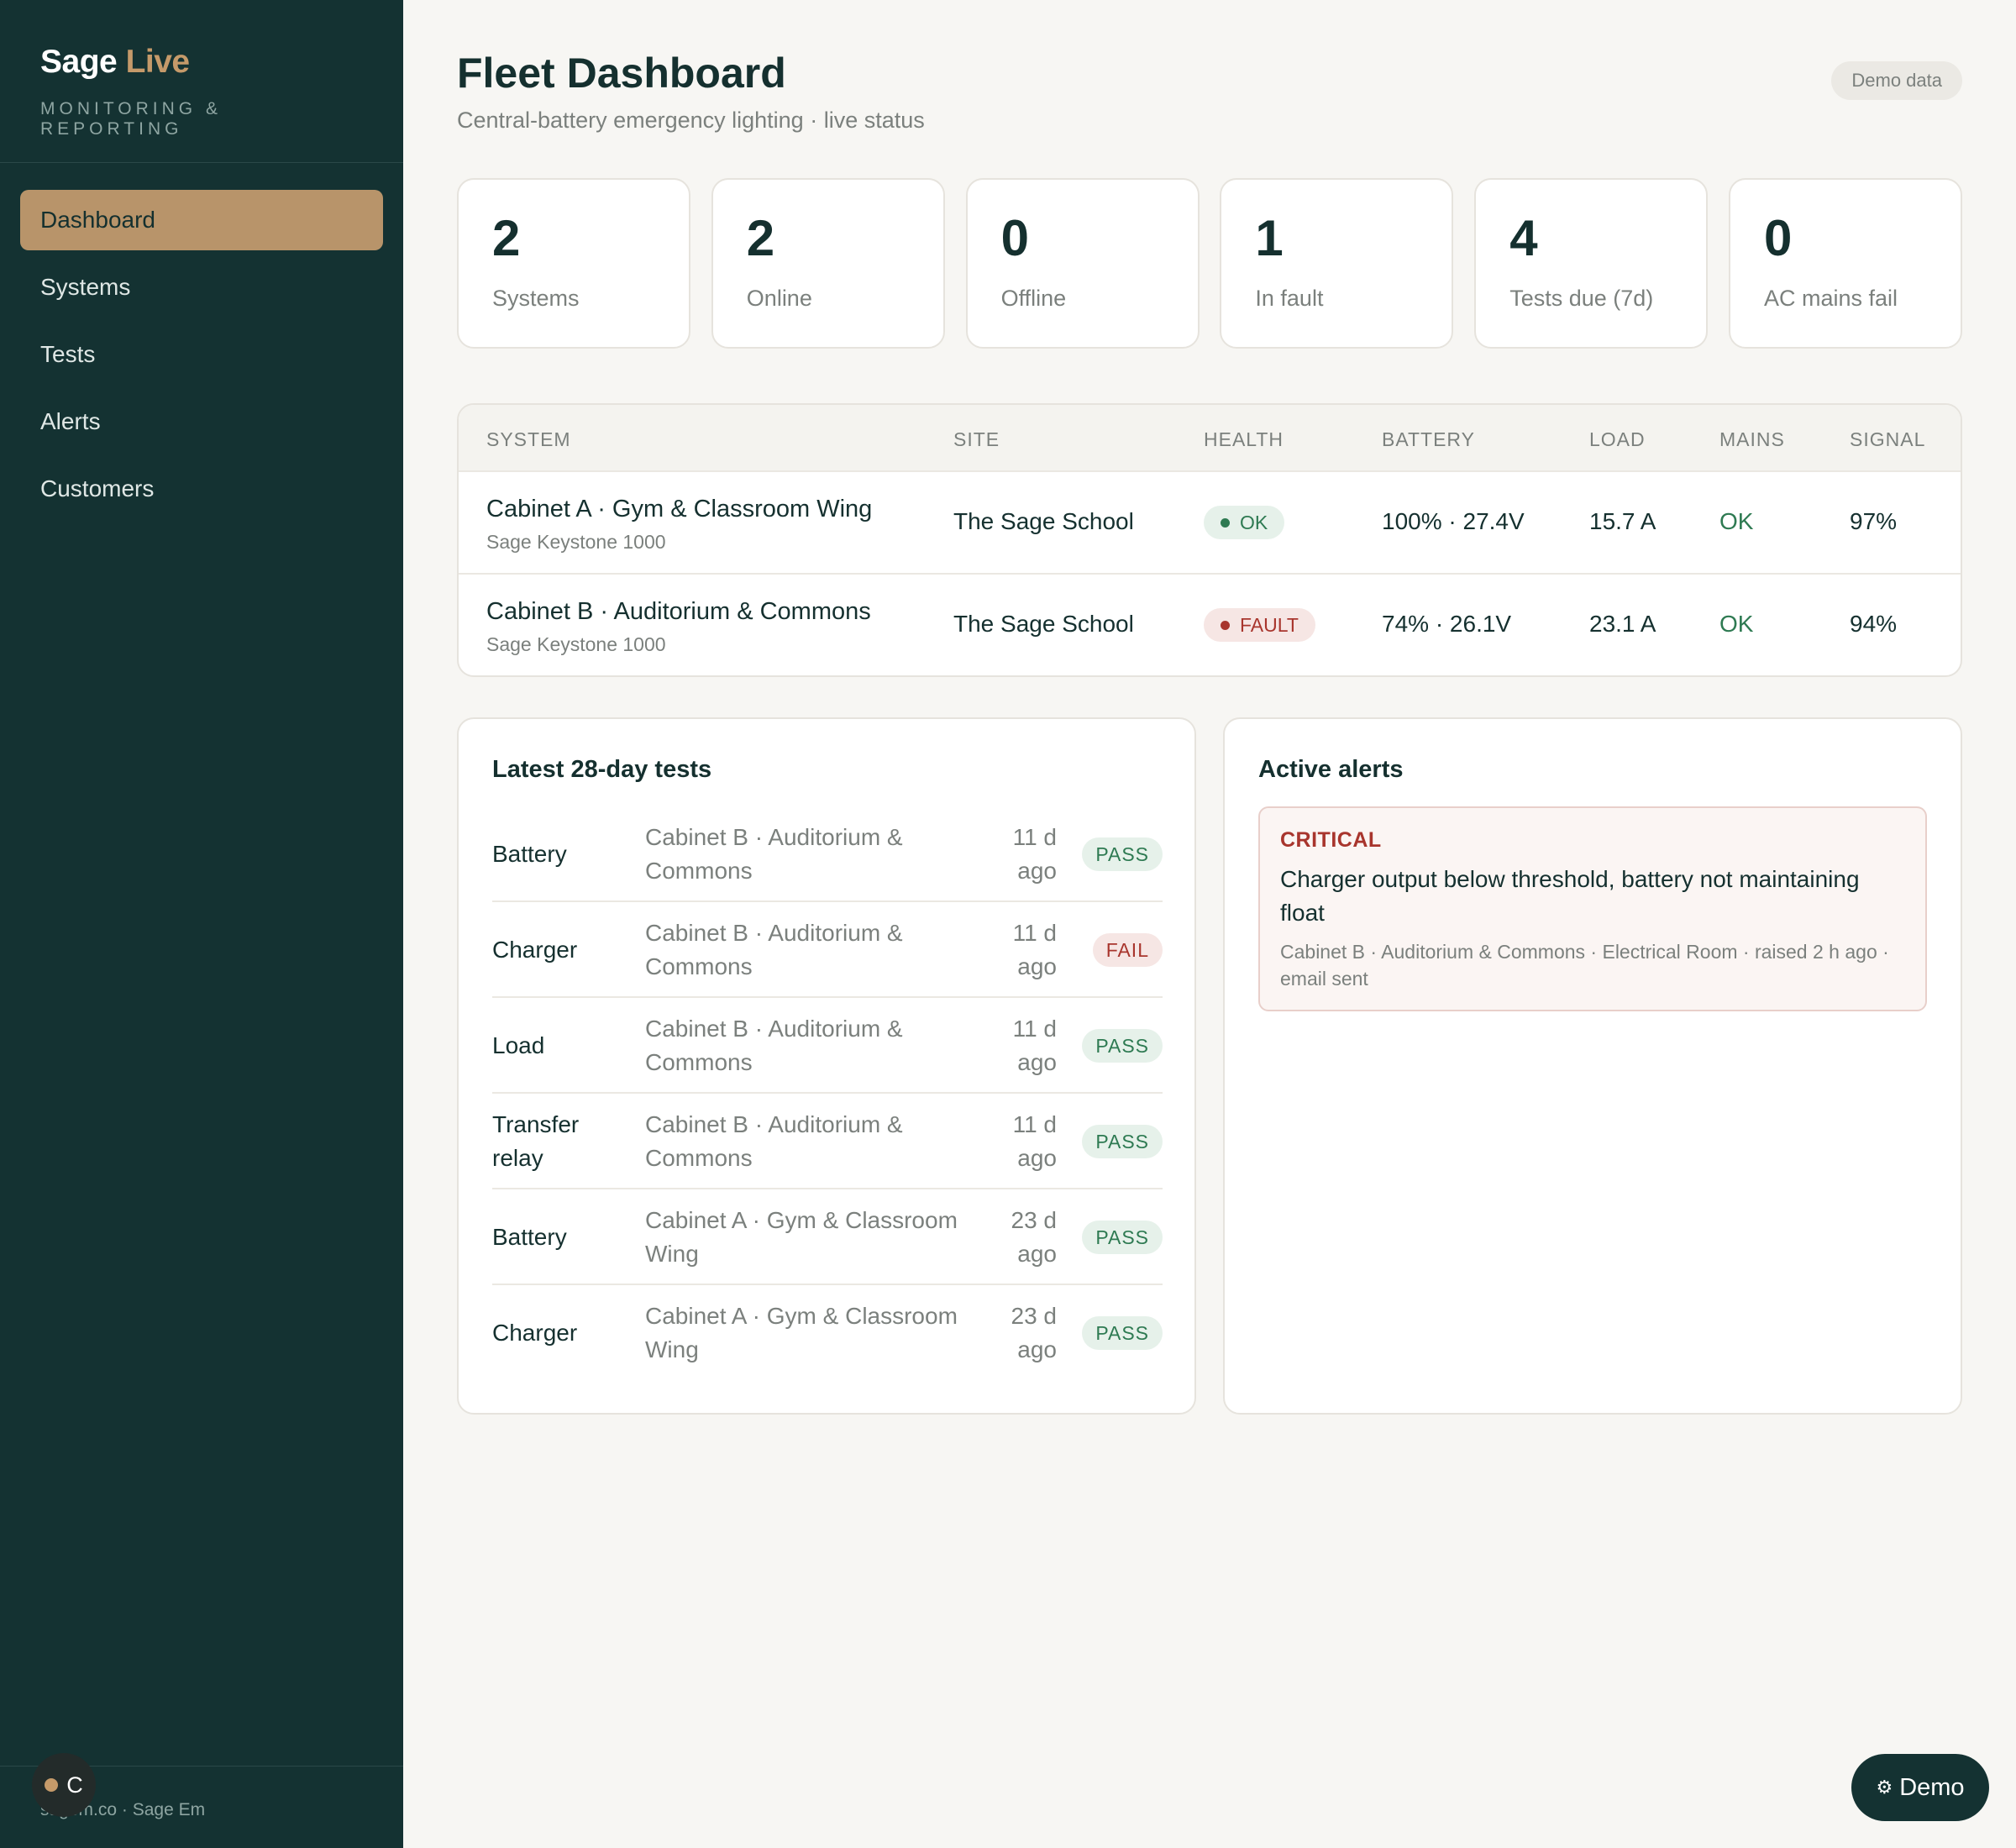  What do you see at coordinates (1447, 624) in the screenshot?
I see `battery-value: 74% · 26.1V` at bounding box center [1447, 624].